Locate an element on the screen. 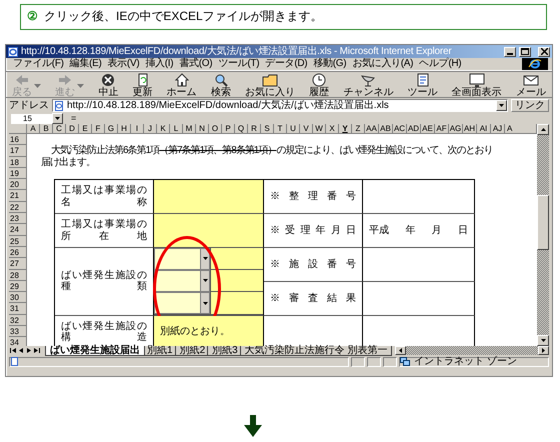 The height and width of the screenshot is (442, 560). menu-item: ヘルプ(H) is located at coordinates (440, 64).